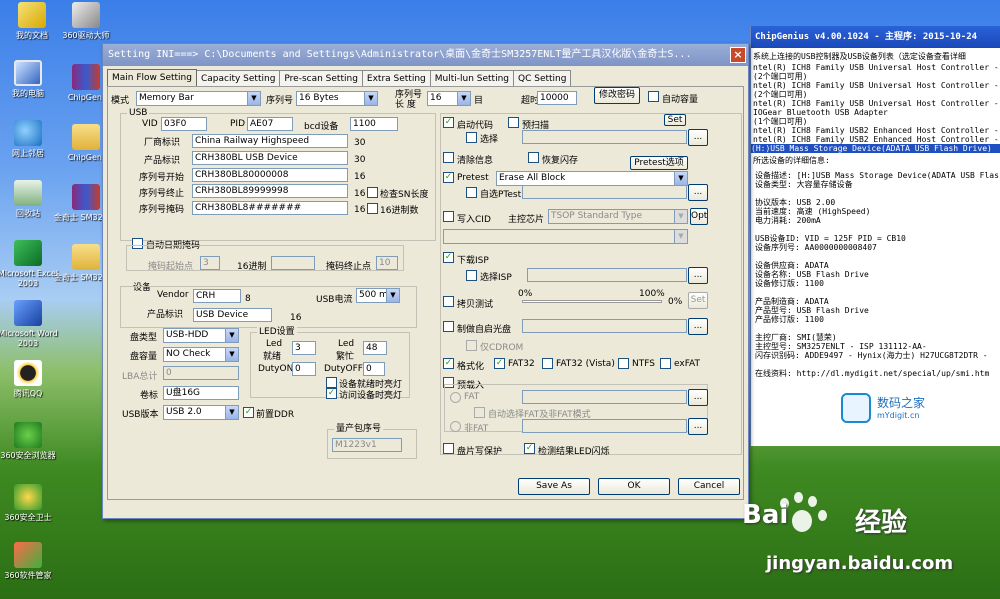  Describe the element at coordinates (448, 363) in the screenshot. I see `format-checkbox: ✓` at that location.